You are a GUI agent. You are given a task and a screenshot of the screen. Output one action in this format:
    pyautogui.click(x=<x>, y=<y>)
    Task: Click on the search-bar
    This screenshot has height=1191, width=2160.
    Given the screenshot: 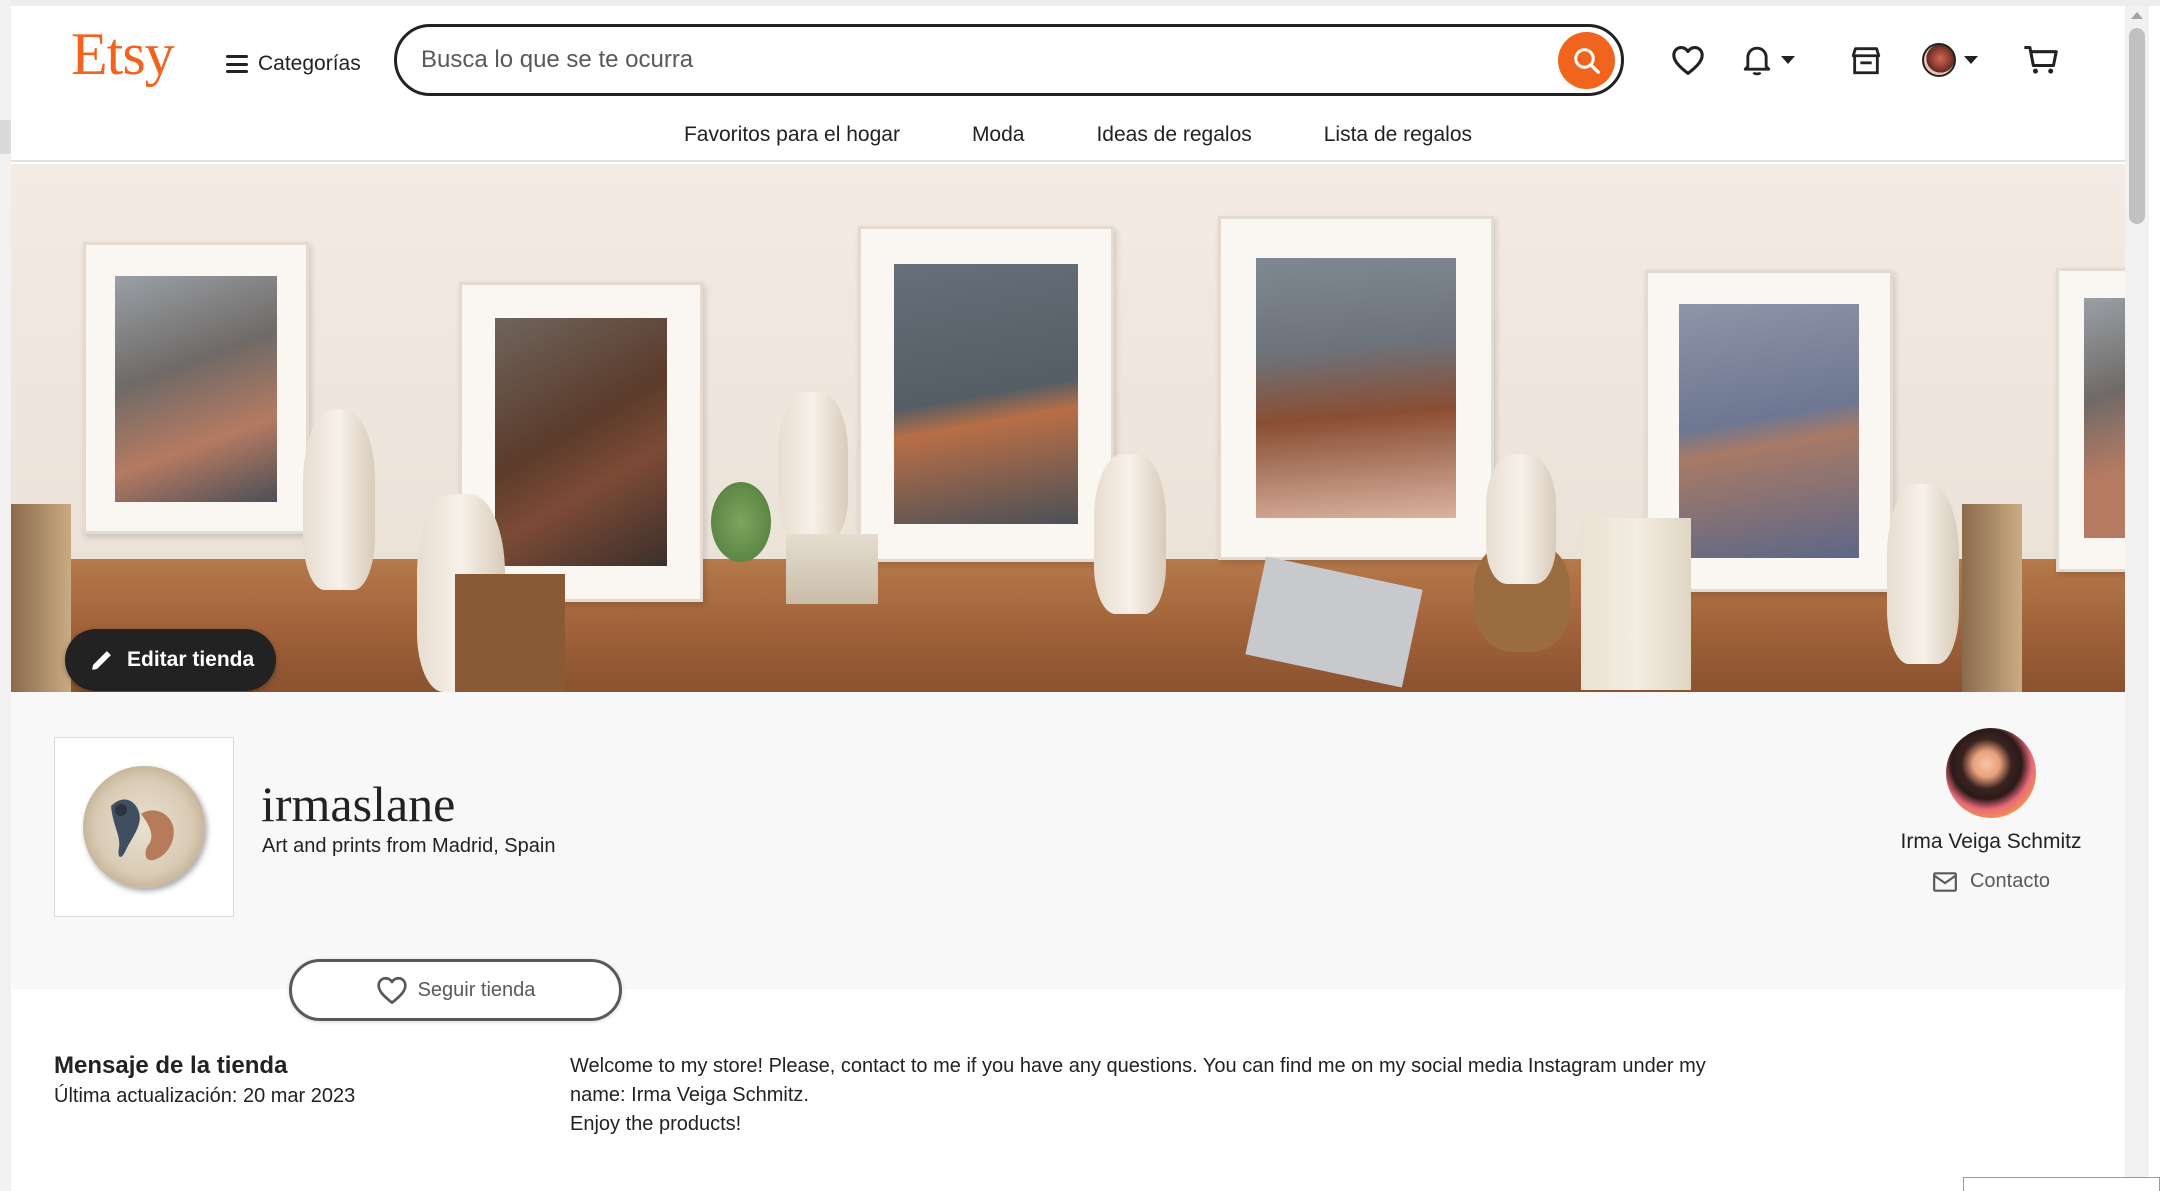 What is the action you would take?
    pyautogui.click(x=1009, y=60)
    